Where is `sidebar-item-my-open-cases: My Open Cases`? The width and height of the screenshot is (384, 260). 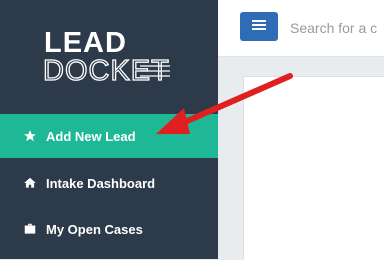 sidebar-item-my-open-cases: My Open Cases is located at coordinates (109, 229).